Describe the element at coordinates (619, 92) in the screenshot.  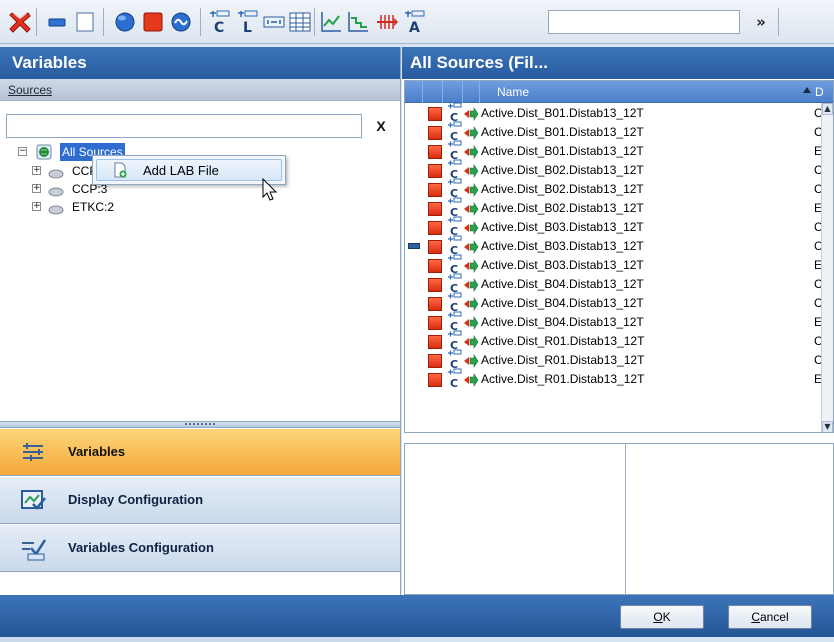
I see `grid-header: Name D` at that location.